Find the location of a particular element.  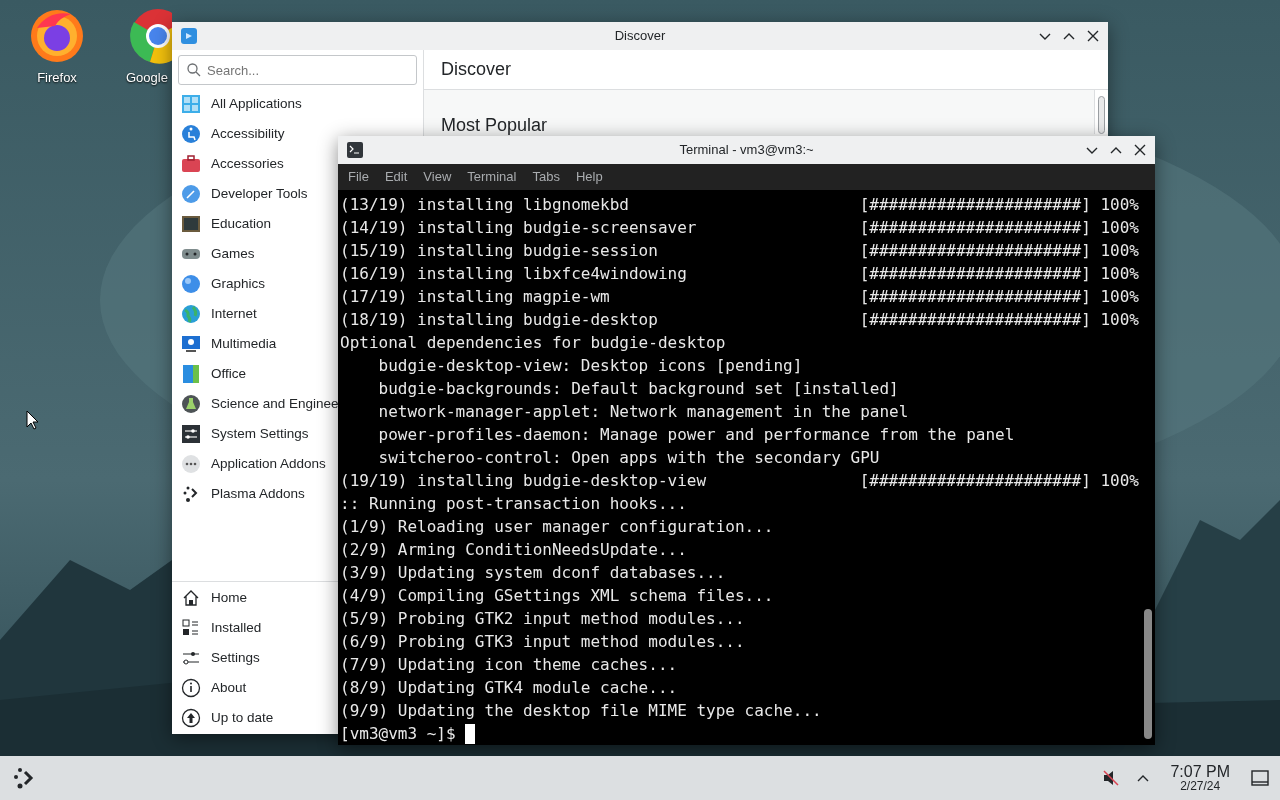

menu-item: View is located at coordinates (437, 177).